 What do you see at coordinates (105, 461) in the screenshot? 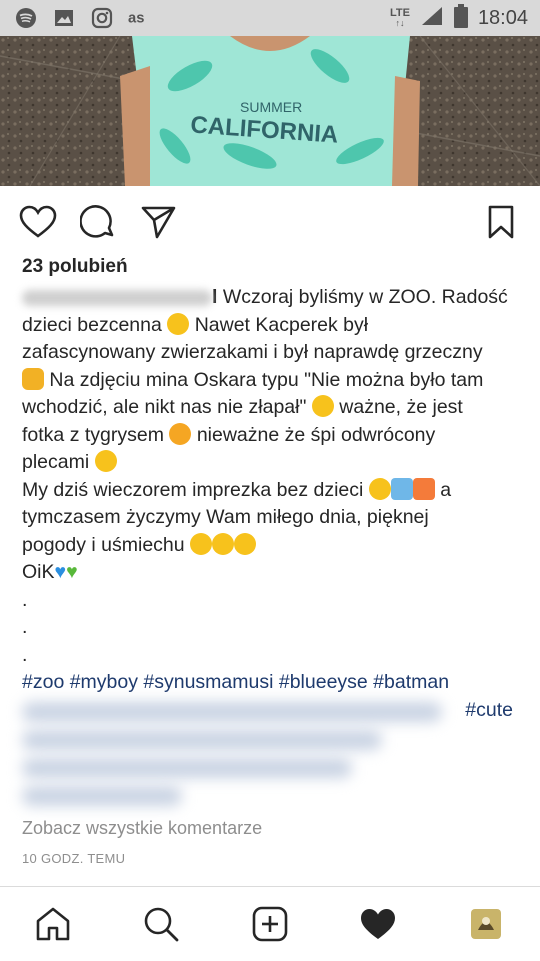
I see `wink-emoji` at bounding box center [105, 461].